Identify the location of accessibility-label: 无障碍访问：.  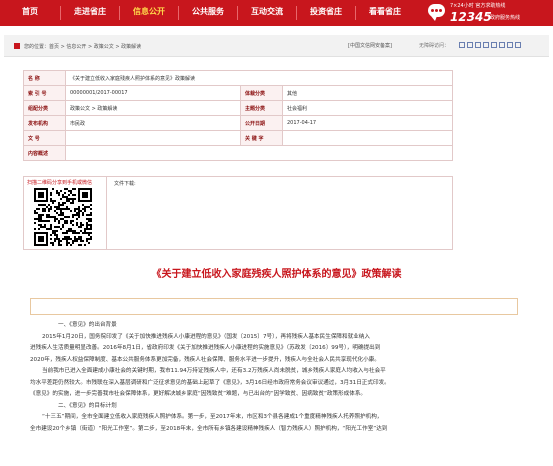
(434, 46).